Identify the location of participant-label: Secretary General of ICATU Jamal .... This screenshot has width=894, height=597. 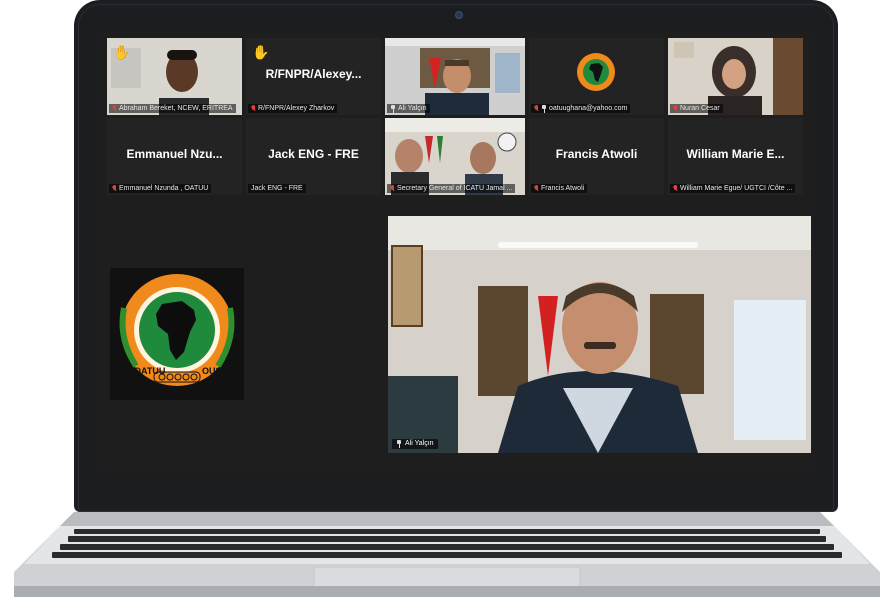
(451, 188).